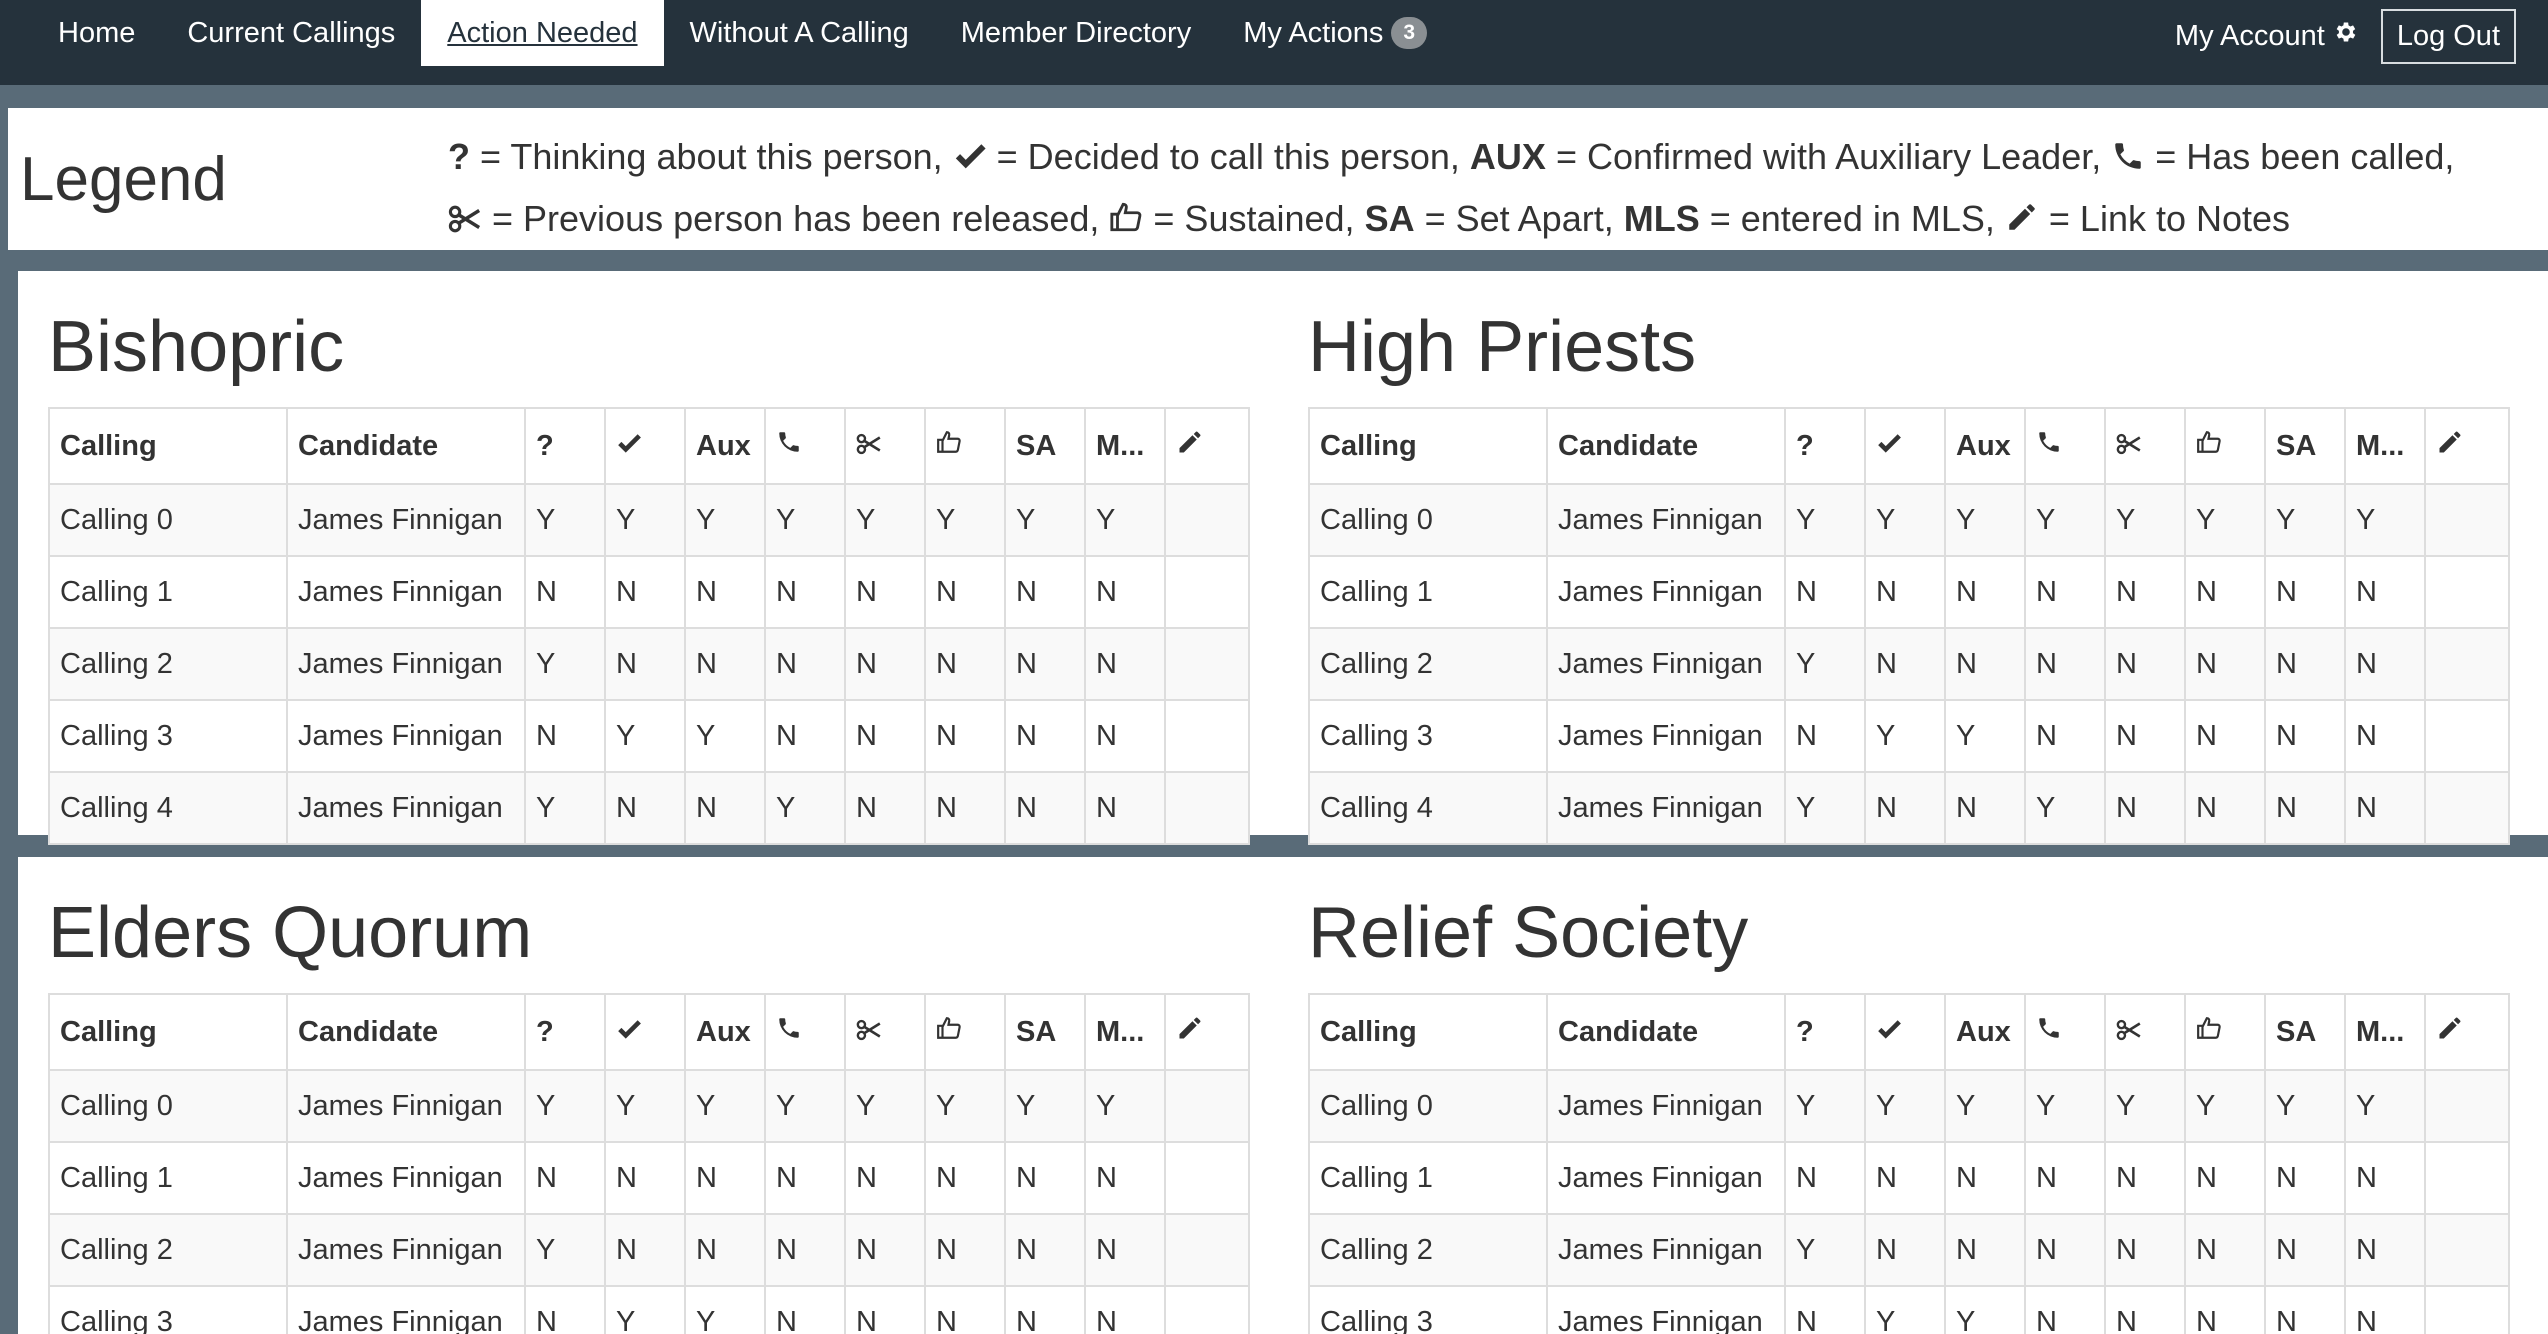  Describe the element at coordinates (2267, 36) in the screenshot. I see `my-account-link: My Account` at that location.